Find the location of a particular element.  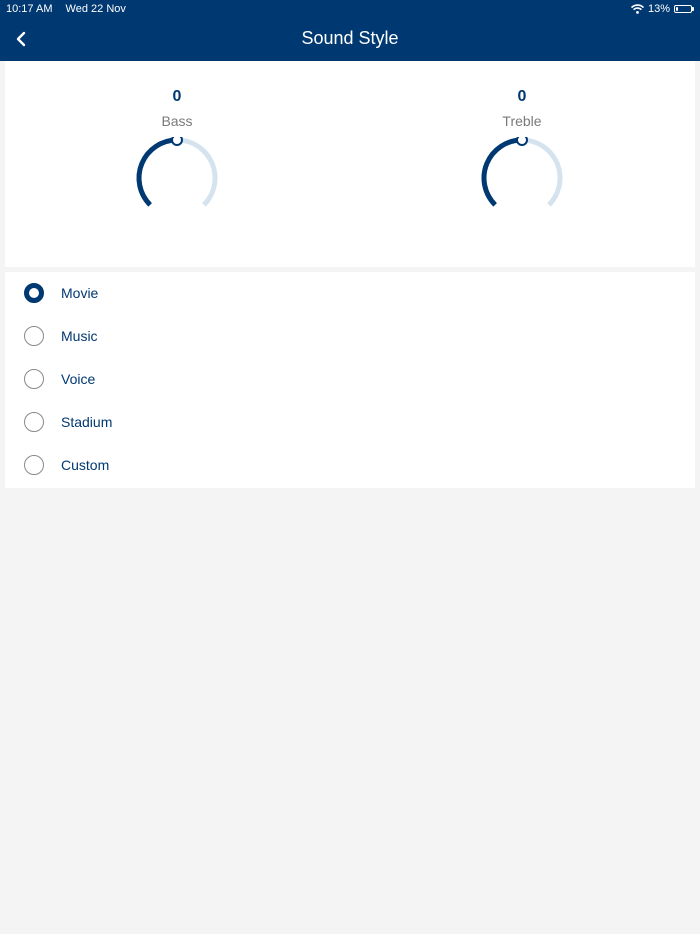

bass-dial is located at coordinates (177, 177).